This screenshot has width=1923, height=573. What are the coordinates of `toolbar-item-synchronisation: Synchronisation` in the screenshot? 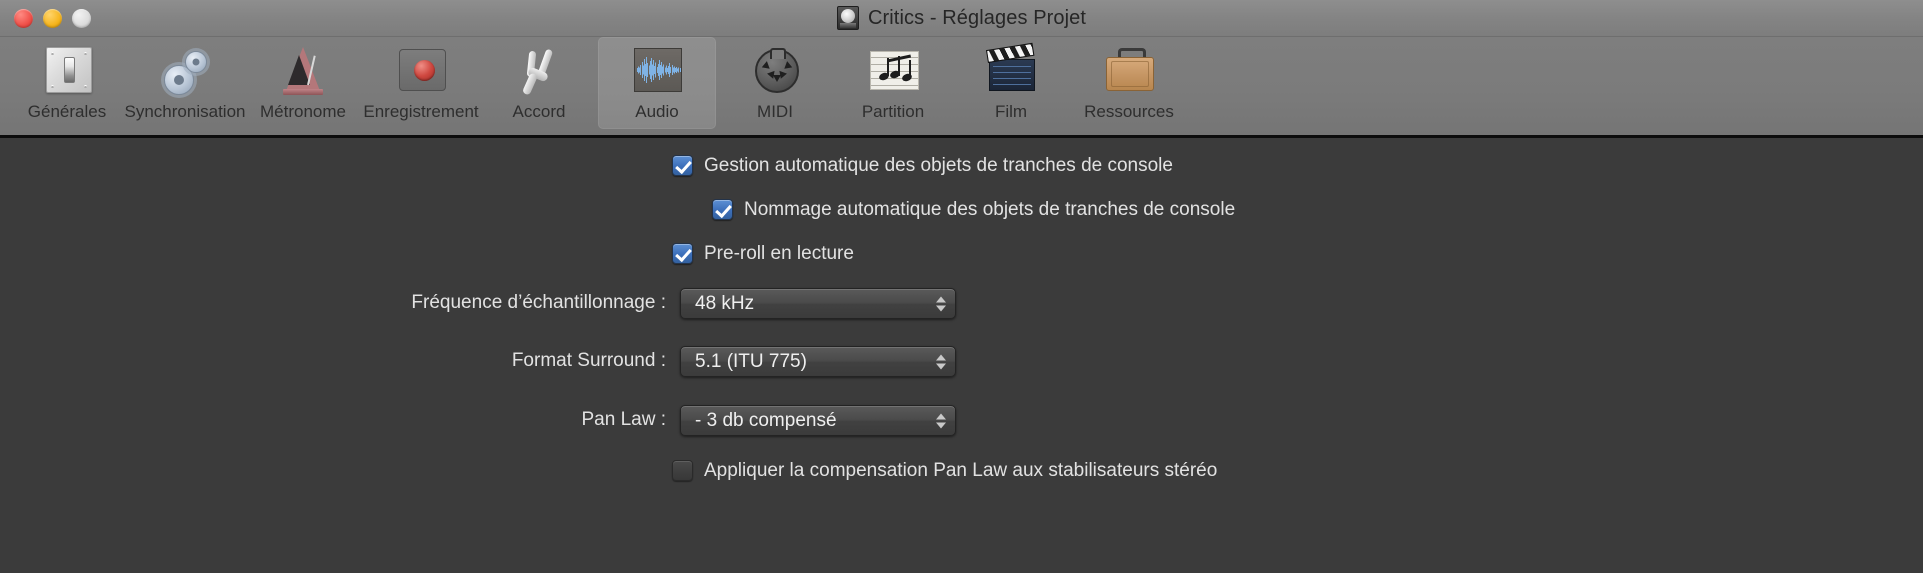 It's located at (185, 83).